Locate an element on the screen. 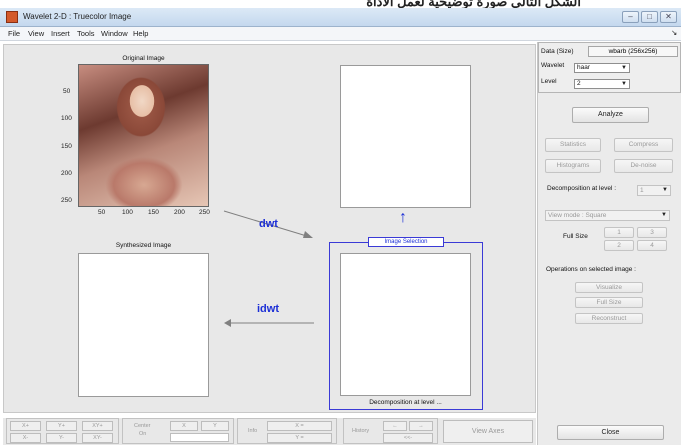 This screenshot has height=445, width=681. visualize-button: Visualize is located at coordinates (609, 287).